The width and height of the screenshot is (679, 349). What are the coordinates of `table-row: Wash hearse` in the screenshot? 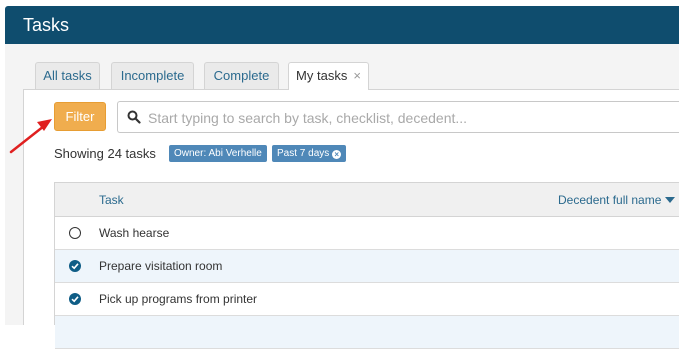 It's located at (367, 233).